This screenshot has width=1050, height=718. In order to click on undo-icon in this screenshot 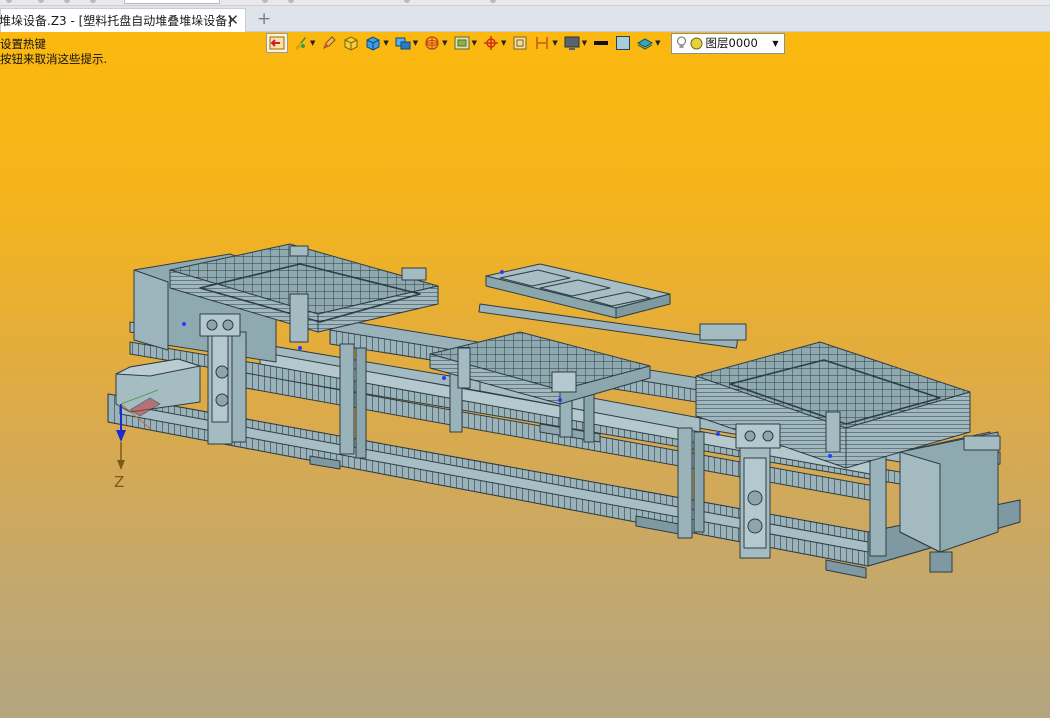, I will do `click(265, 1)`.